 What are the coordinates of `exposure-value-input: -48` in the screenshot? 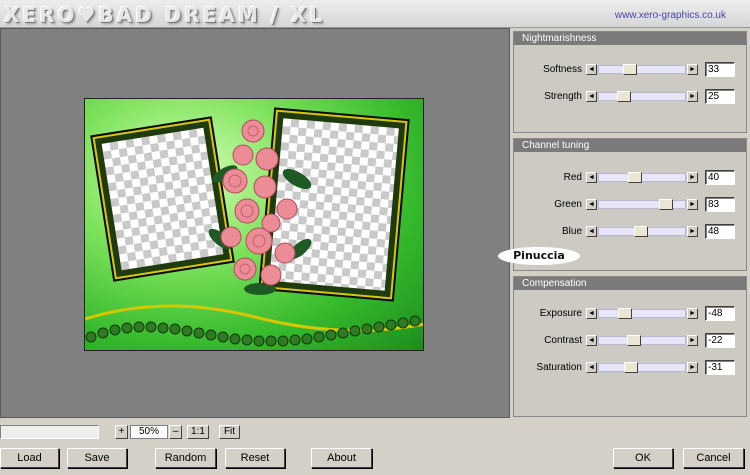 It's located at (720, 313).